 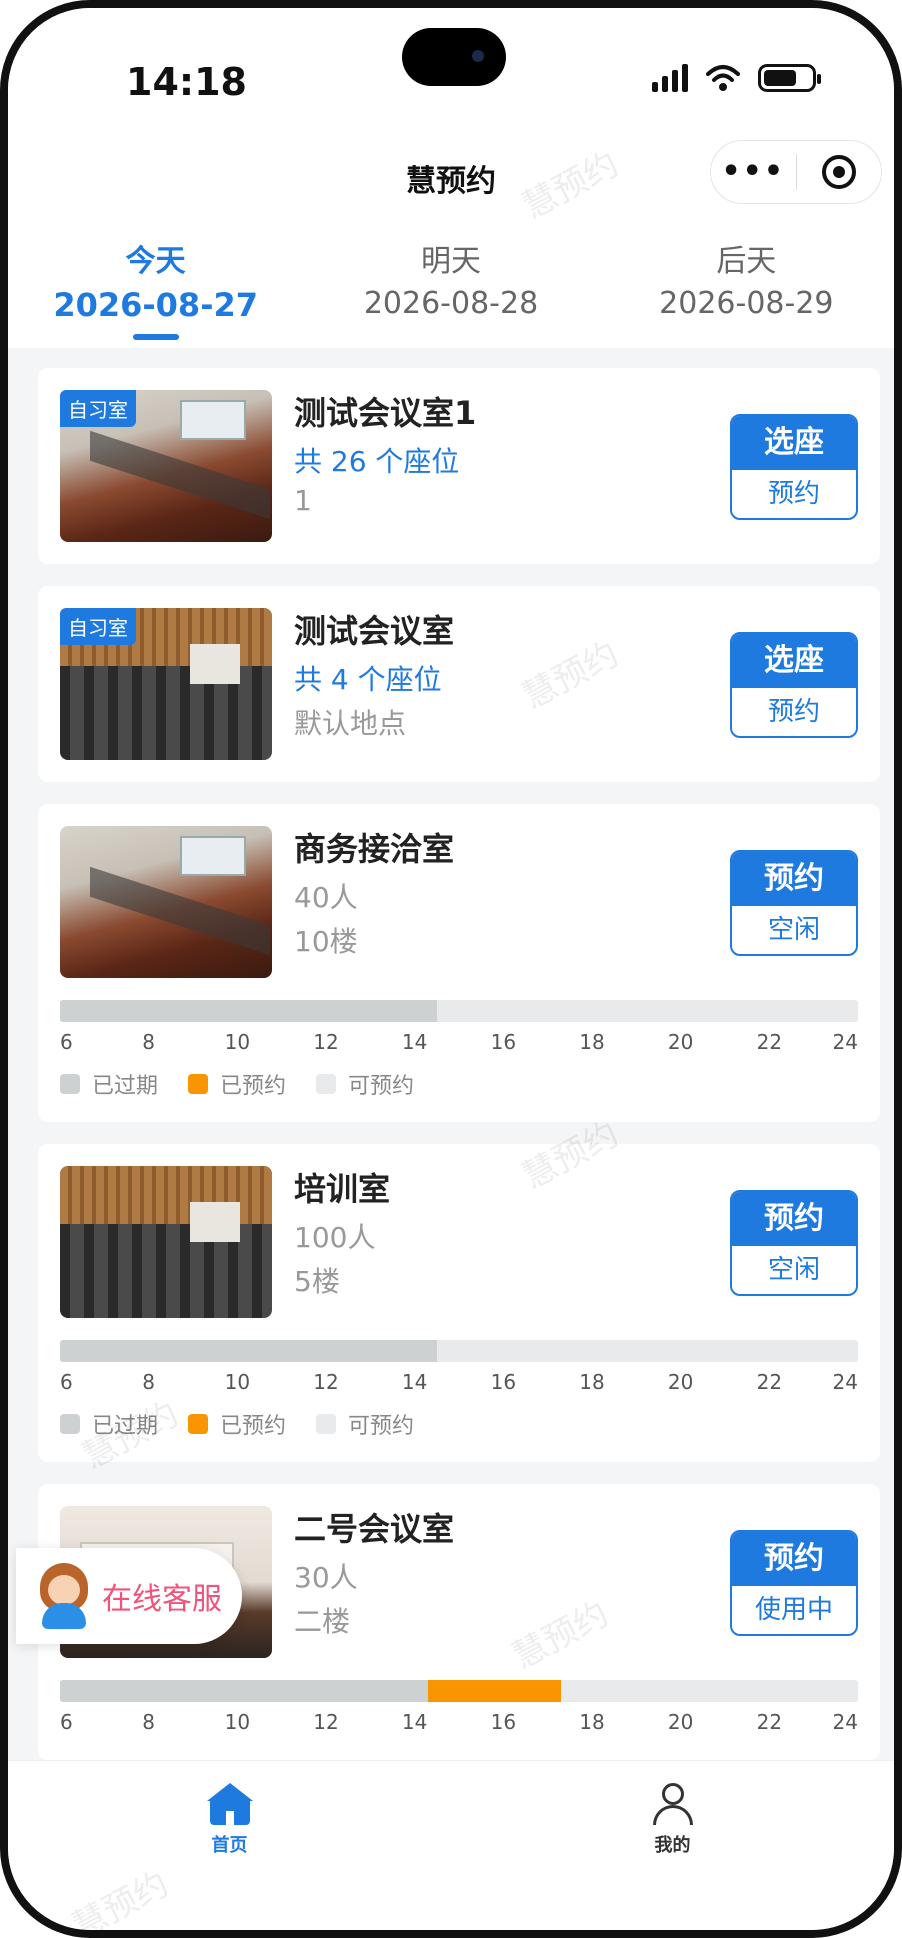 What do you see at coordinates (322, 1621) in the screenshot?
I see `room-location: 二楼` at bounding box center [322, 1621].